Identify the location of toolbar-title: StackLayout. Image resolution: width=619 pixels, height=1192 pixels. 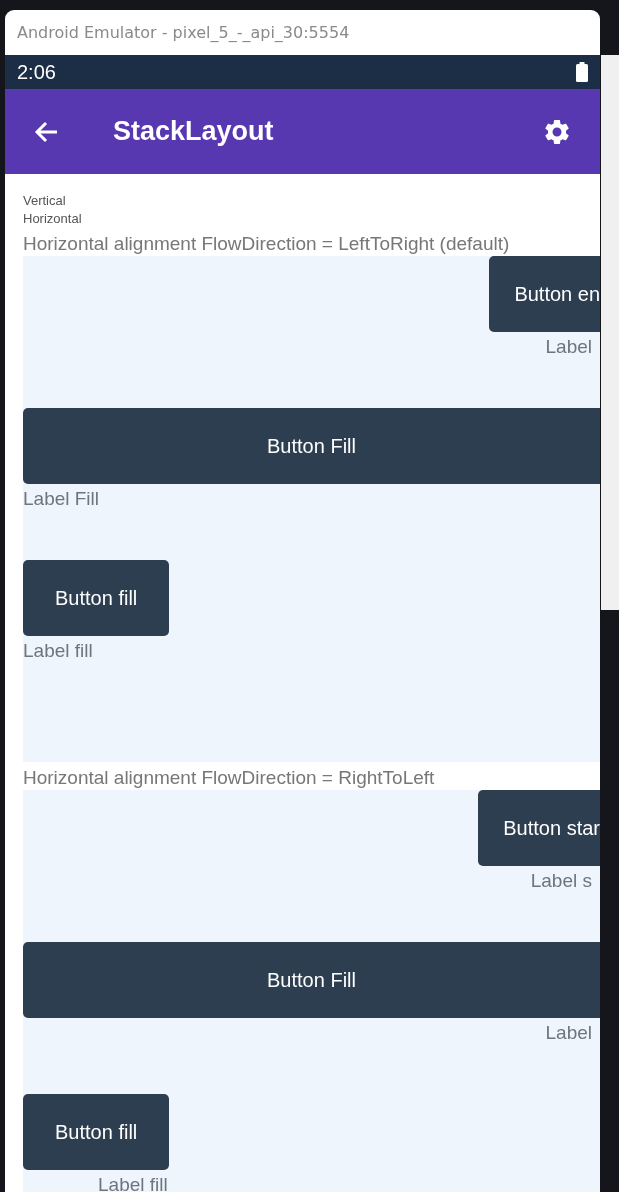
(194, 131).